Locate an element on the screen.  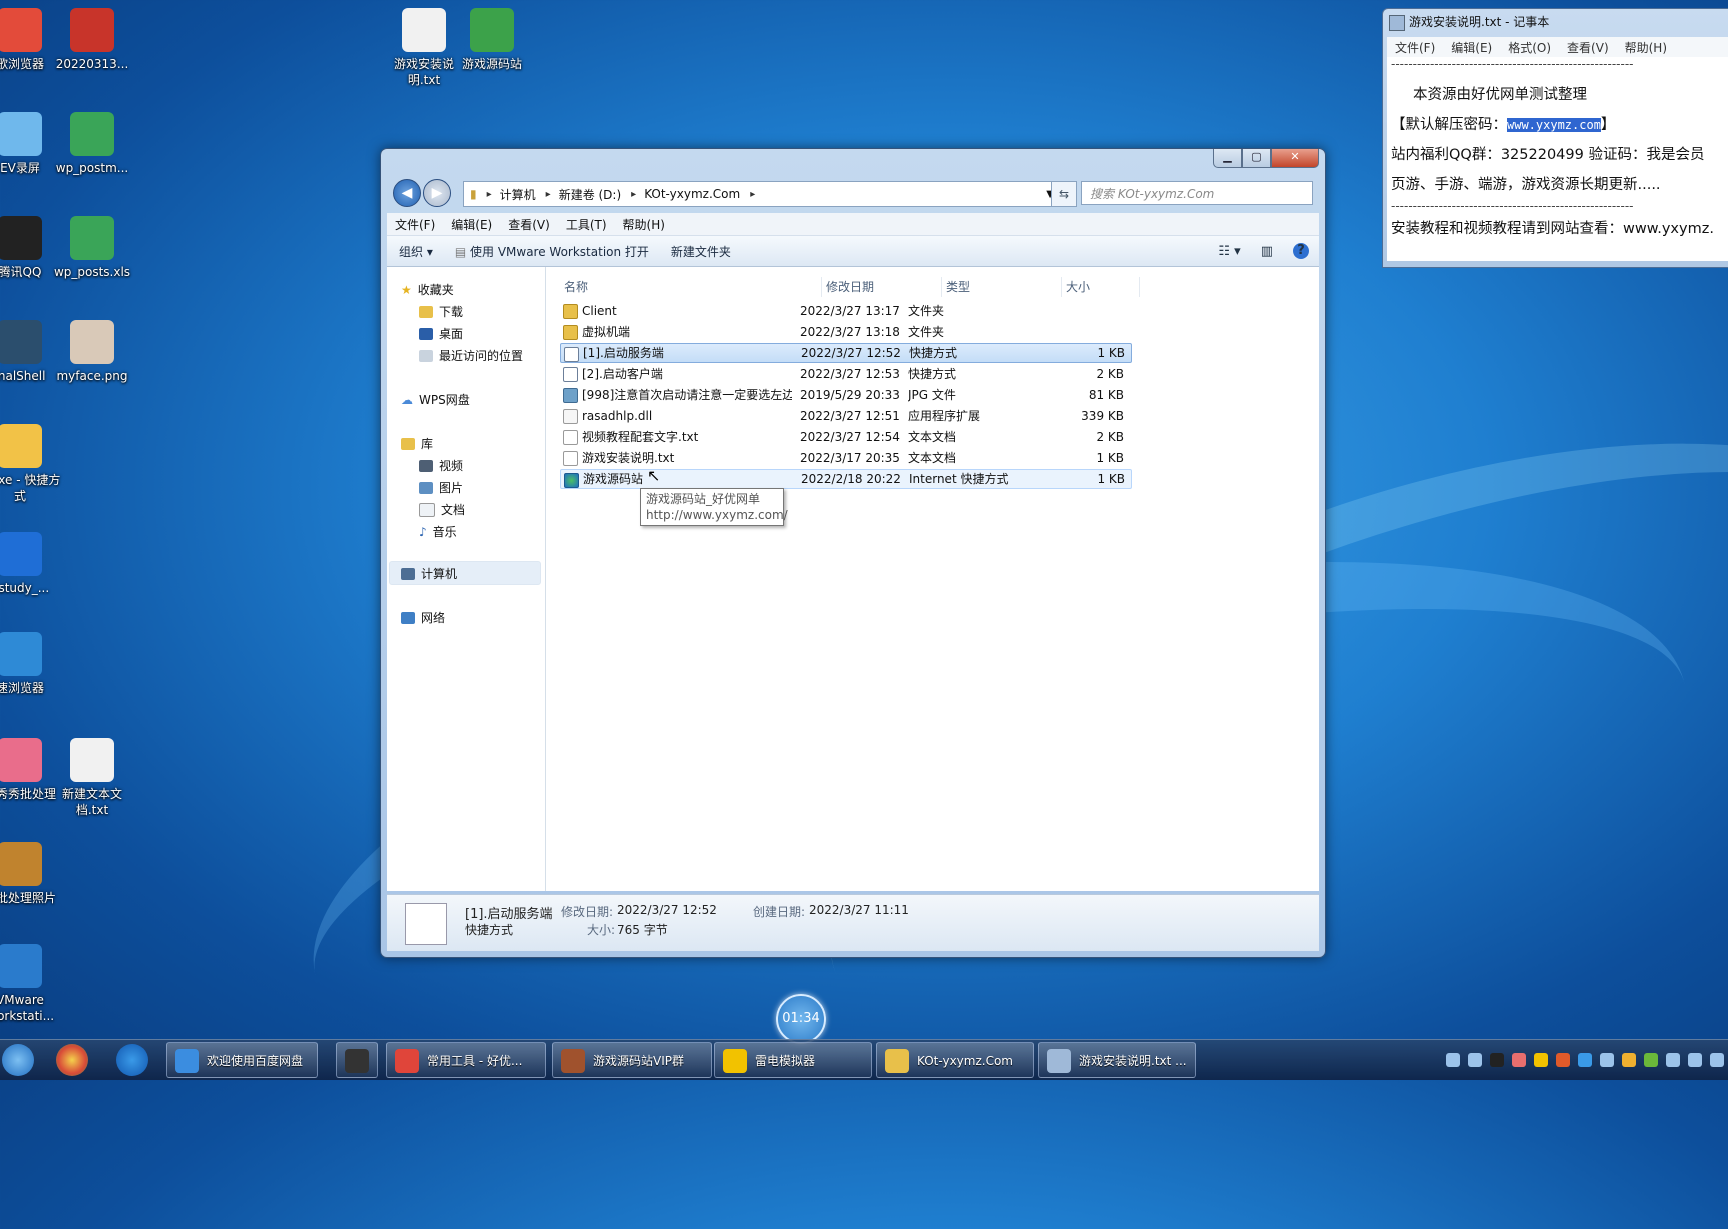
chrome-icon is located at coordinates (72, 1060).